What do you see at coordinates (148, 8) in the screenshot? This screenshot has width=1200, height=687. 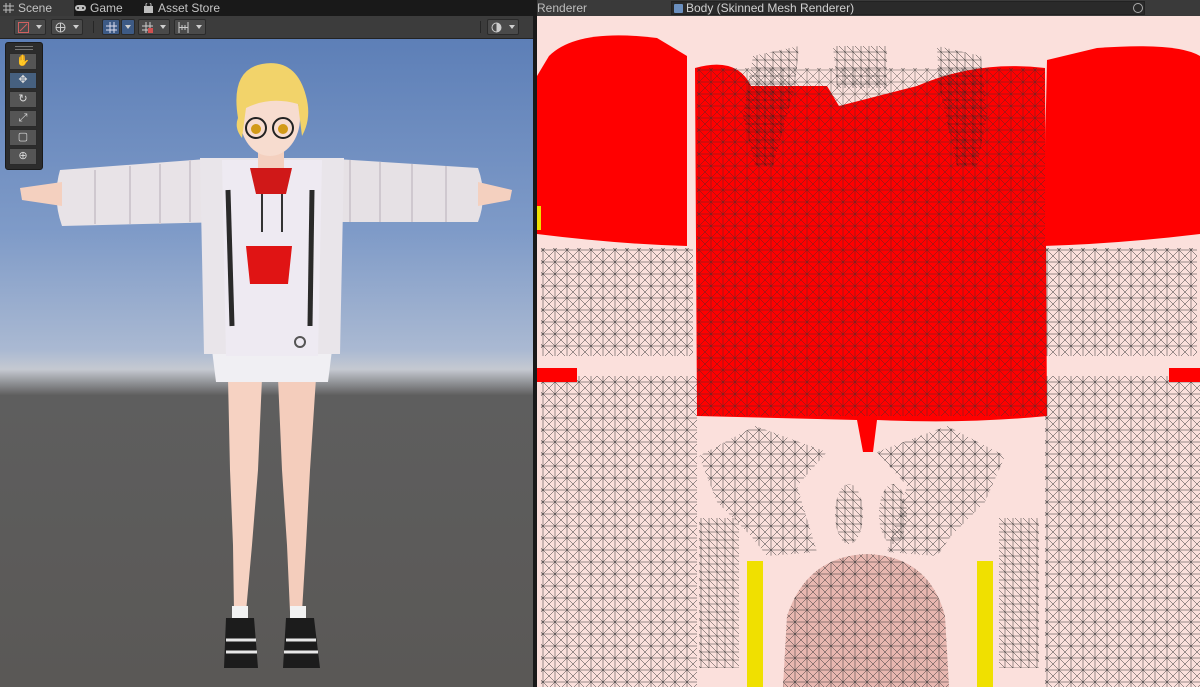 I see `shopping-bag-icon` at bounding box center [148, 8].